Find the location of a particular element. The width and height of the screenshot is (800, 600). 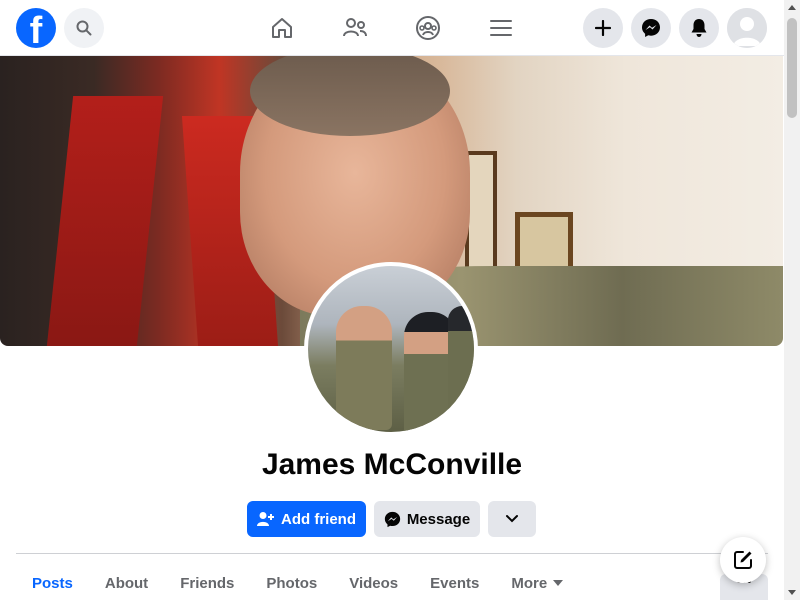

search-button is located at coordinates (84, 28).